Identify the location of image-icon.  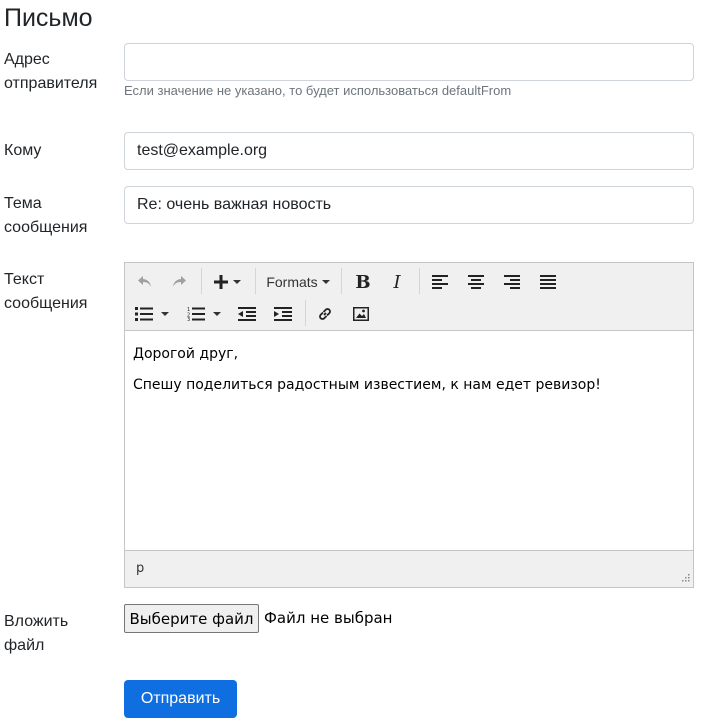
(361, 314).